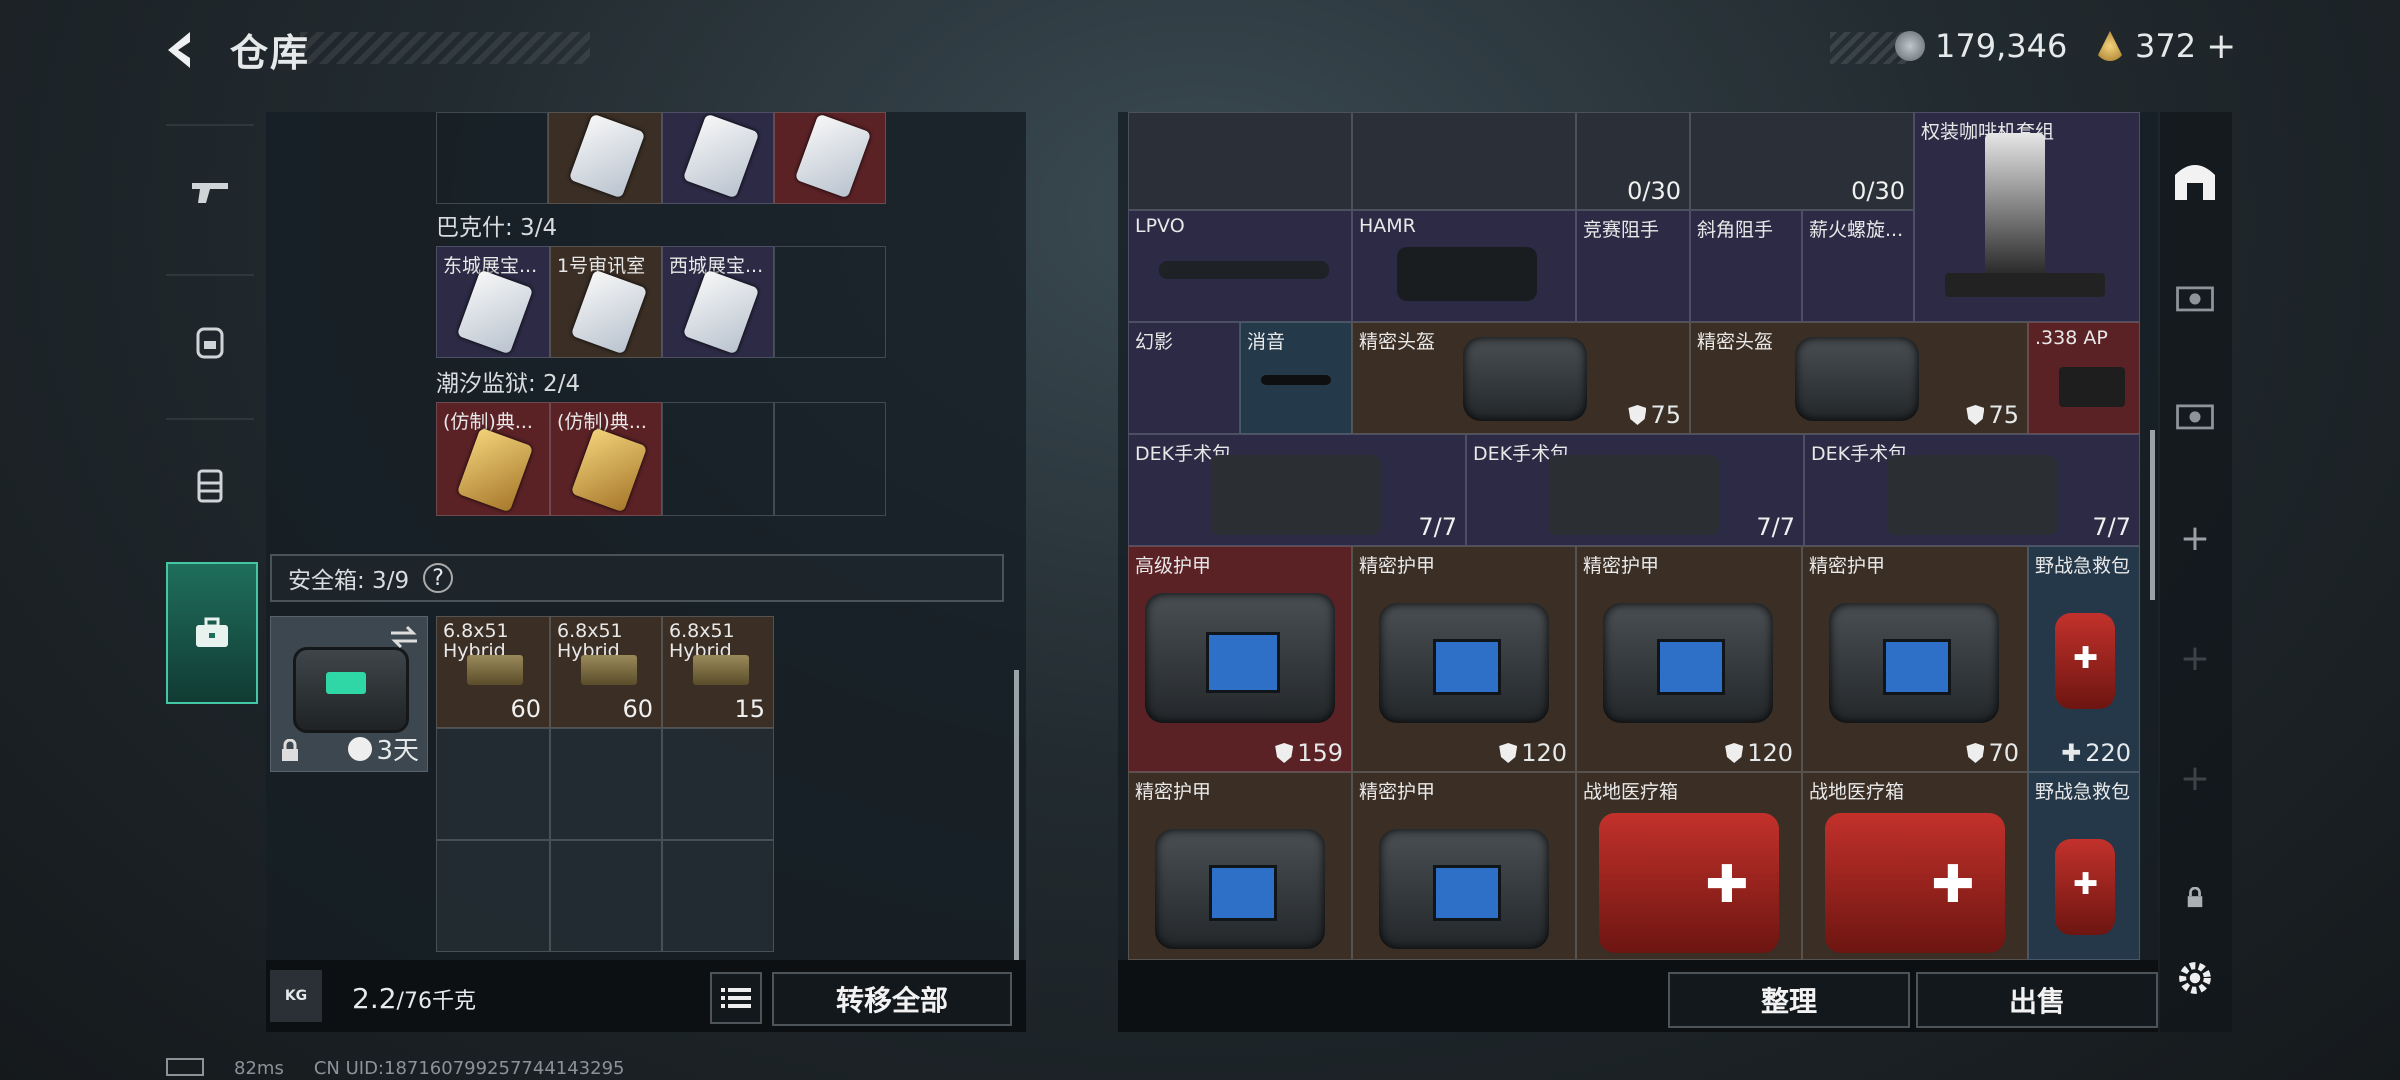 Image resolution: width=2400 pixels, height=1080 pixels. I want to click on ammo-slot: .338 AP, so click(2084, 378).